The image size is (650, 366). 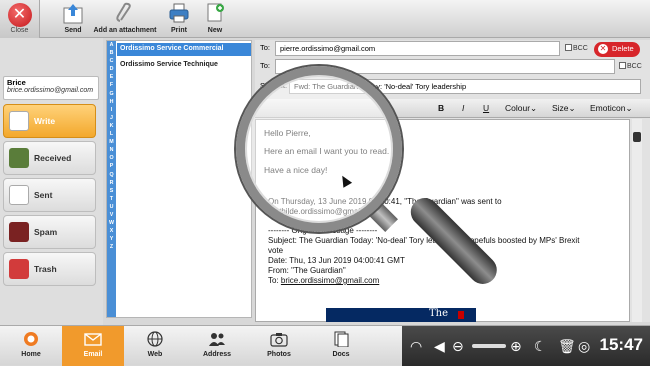 I want to click on italic-button: I, so click(x=463, y=108).